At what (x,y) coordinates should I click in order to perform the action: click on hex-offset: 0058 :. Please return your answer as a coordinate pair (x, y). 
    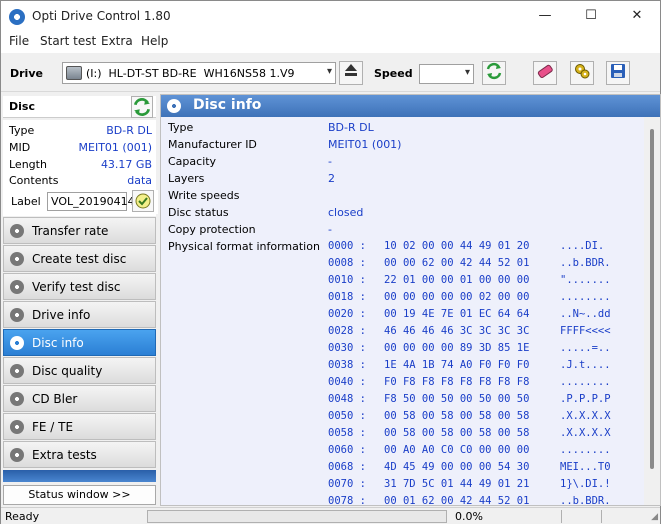
    Looking at the image, I should click on (347, 433).